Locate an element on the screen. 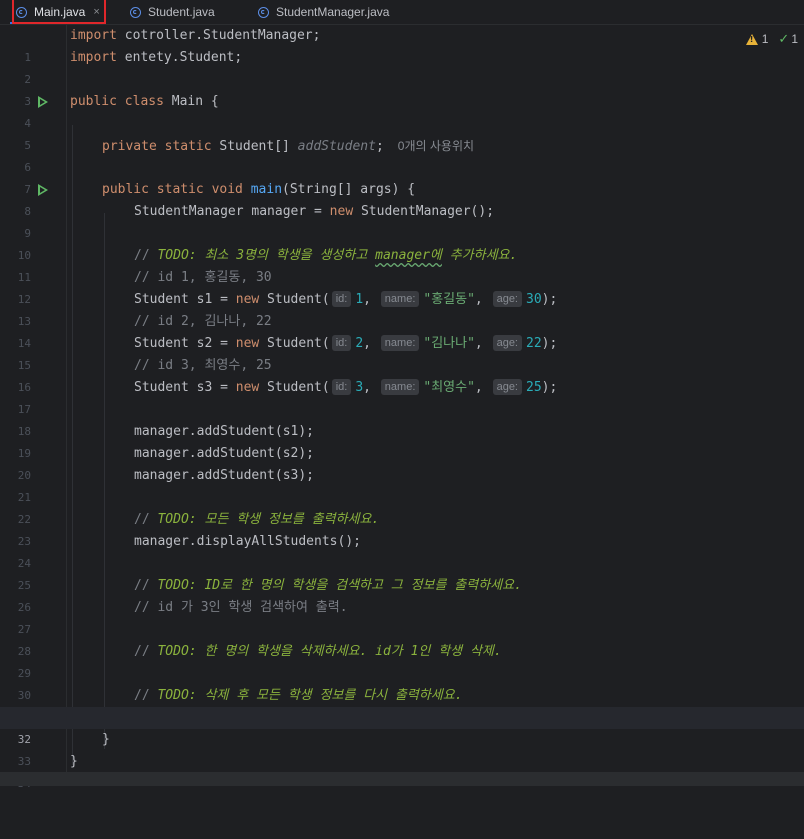  code-text: StudentManager(); is located at coordinates (424, 211).